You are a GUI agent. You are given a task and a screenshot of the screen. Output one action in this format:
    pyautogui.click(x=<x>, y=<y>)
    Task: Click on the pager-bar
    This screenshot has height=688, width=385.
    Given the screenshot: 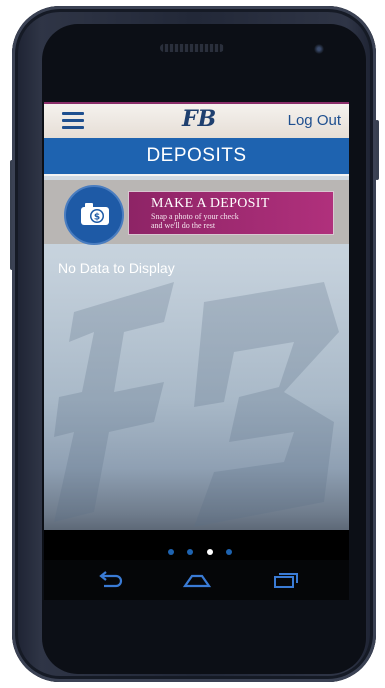 What is the action you would take?
    pyautogui.click(x=196, y=545)
    